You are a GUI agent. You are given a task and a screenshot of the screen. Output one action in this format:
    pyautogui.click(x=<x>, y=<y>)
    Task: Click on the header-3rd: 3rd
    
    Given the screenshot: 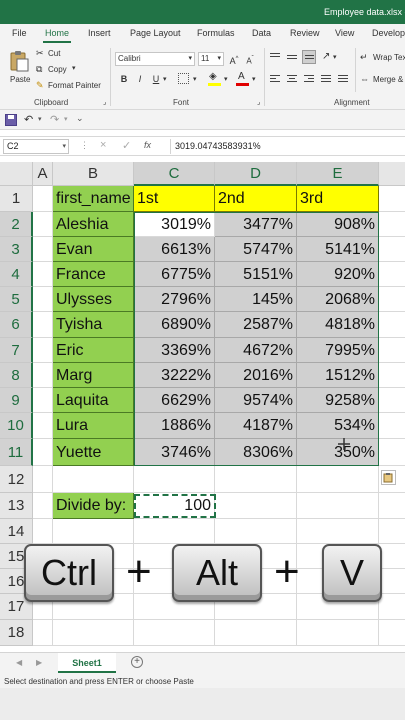 What is the action you would take?
    pyautogui.click(x=338, y=199)
    